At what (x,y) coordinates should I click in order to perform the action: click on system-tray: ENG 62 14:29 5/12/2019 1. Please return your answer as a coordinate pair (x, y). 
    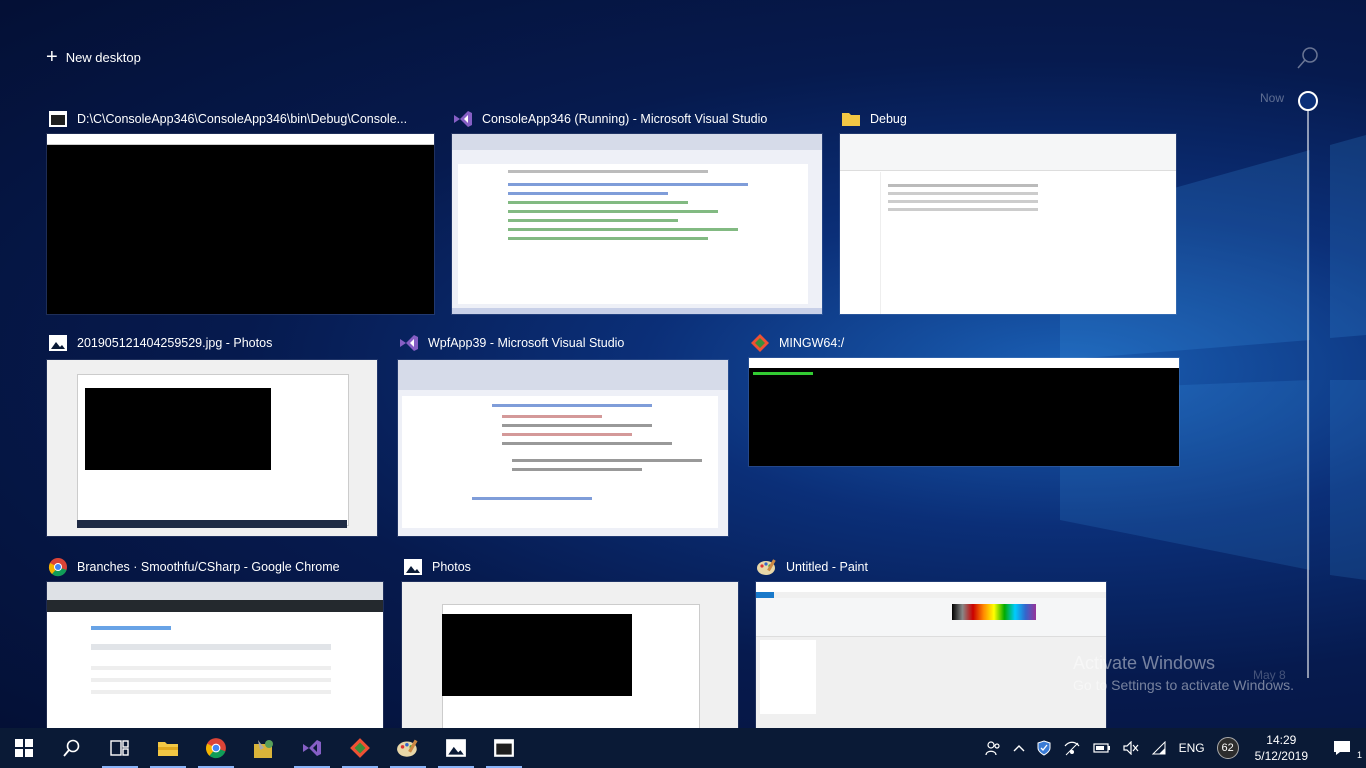
    Looking at the image, I should click on (1172, 748).